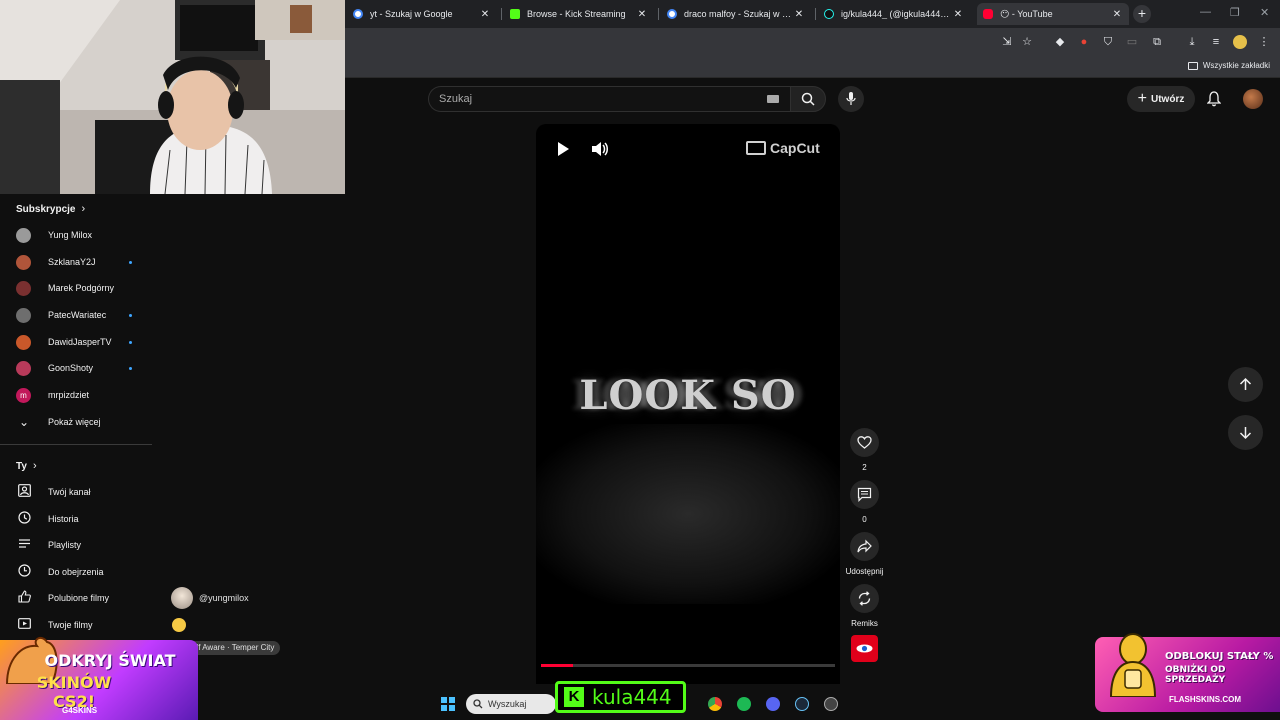  I want to click on extensions-puzzle-icon: ⧉, so click(1157, 42).